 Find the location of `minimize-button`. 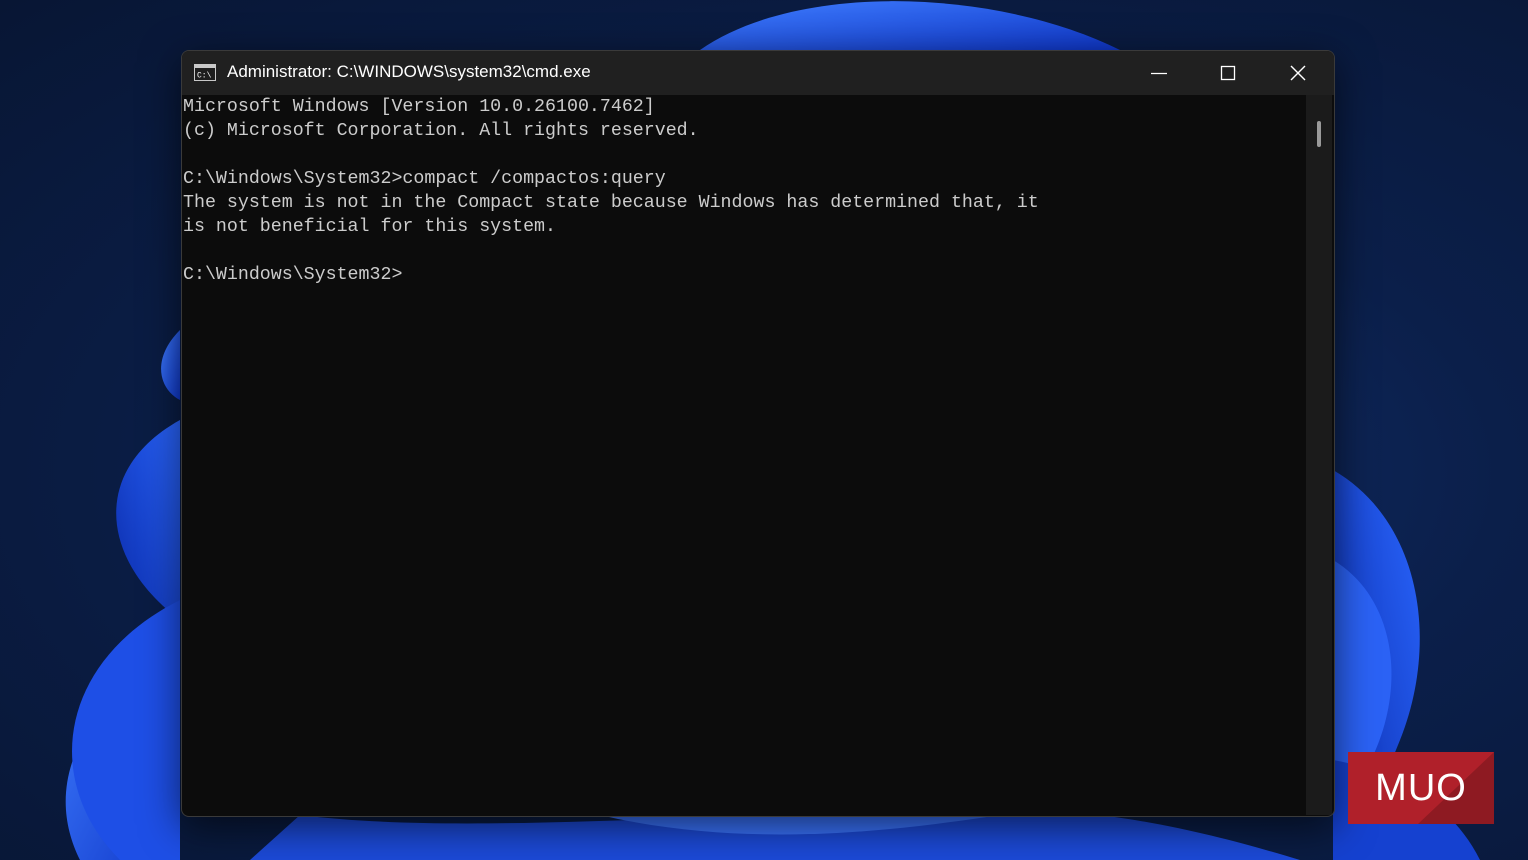

minimize-button is located at coordinates (1159, 73).